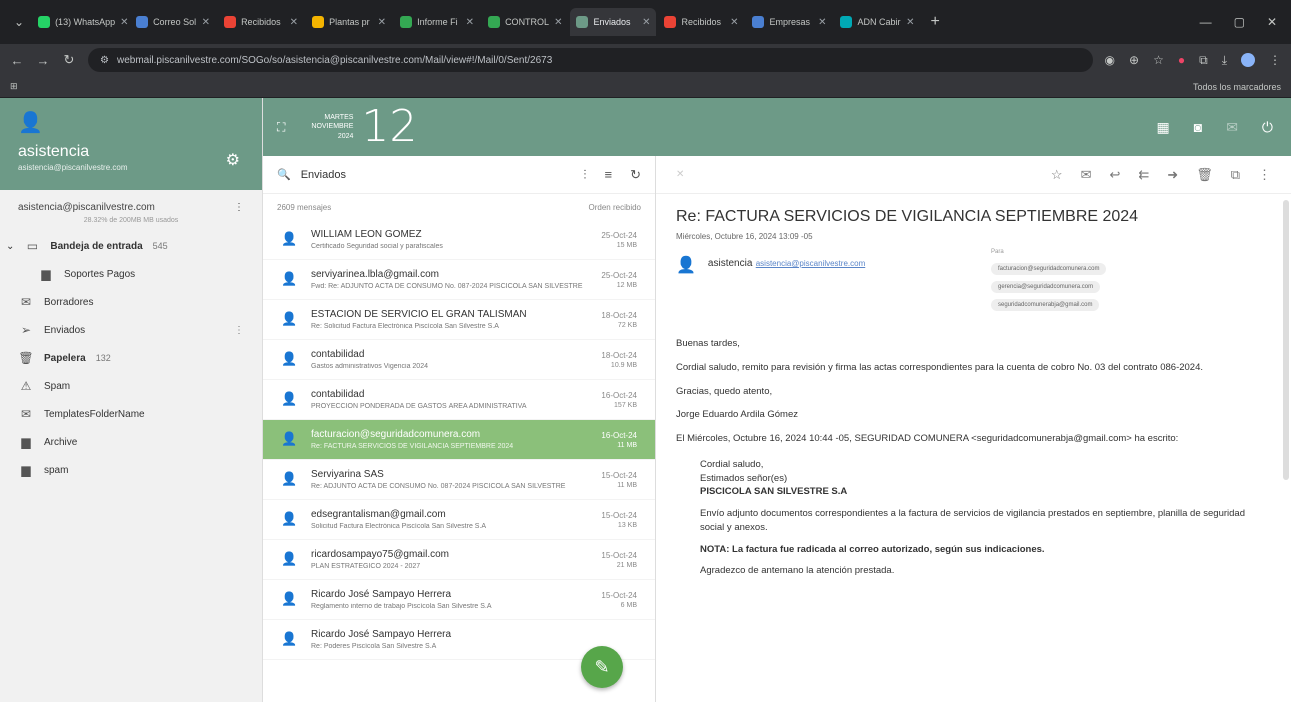 Image resolution: width=1291 pixels, height=702 pixels. I want to click on close-window-icon: ✕, so click(1272, 22).